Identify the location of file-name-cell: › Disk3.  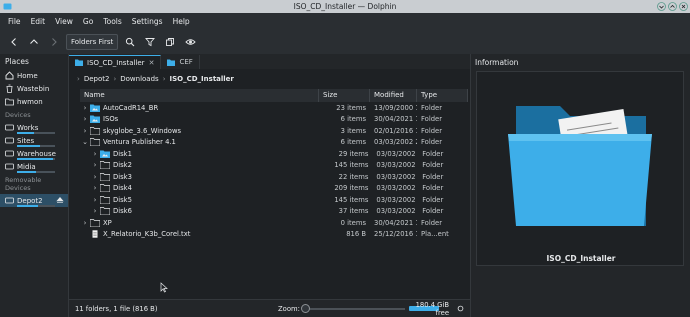
(201, 177).